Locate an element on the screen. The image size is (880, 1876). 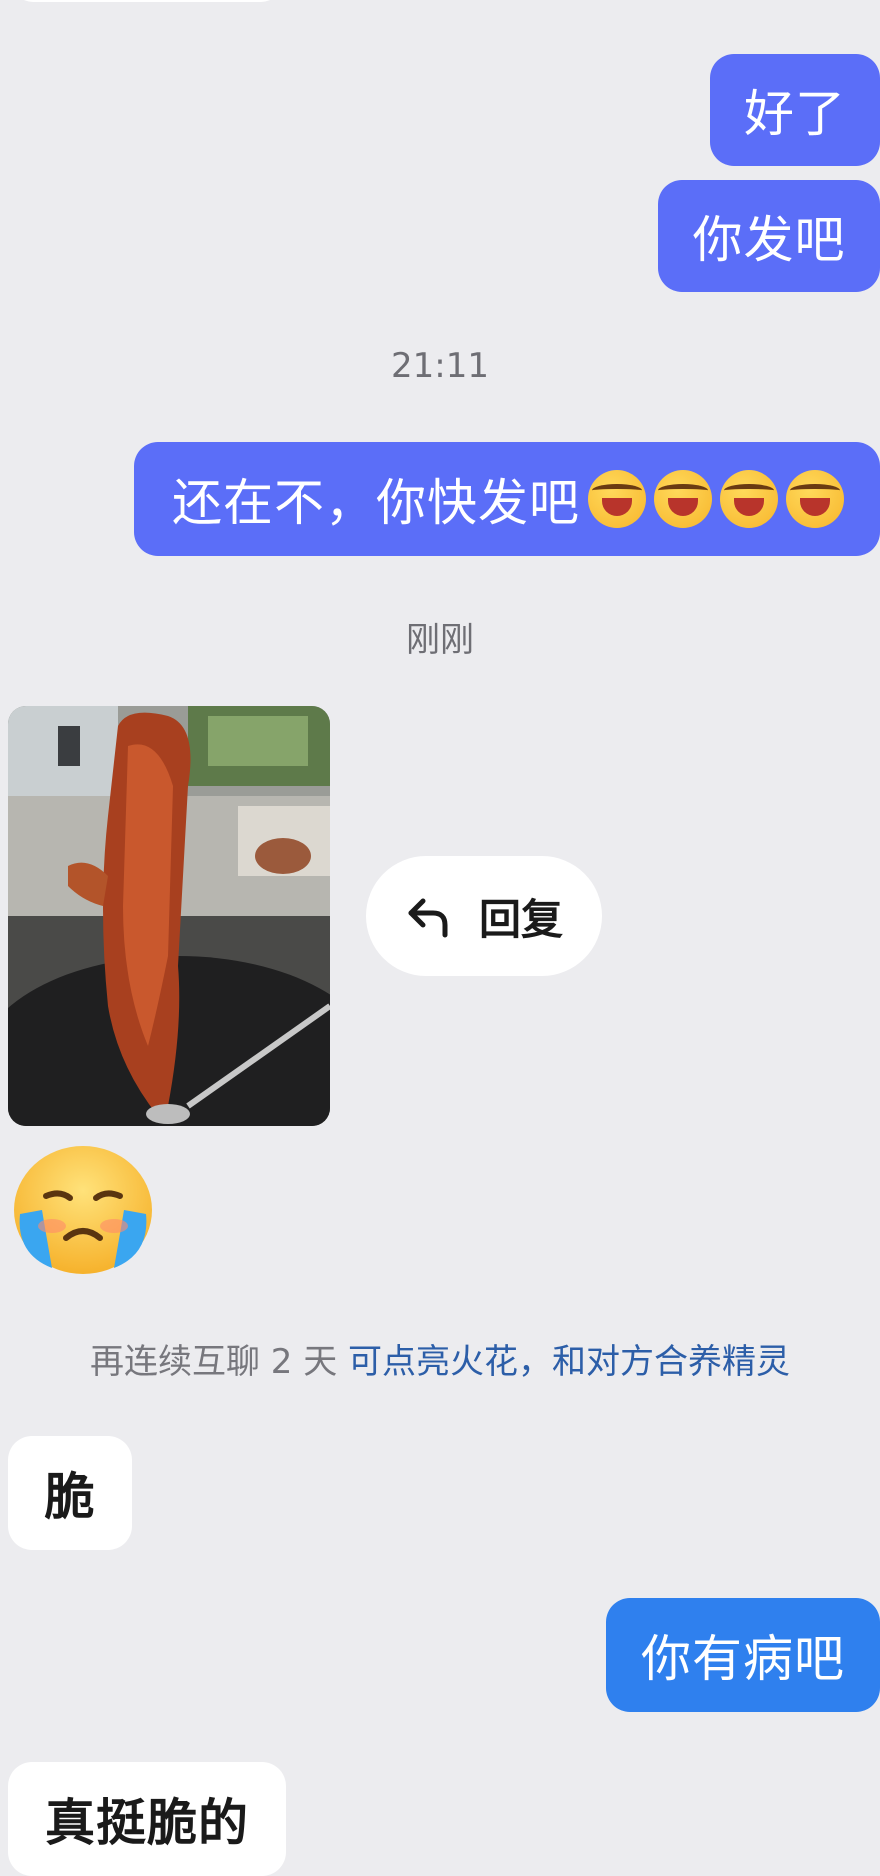
outgoing-message: 还在不，你快发吧 is located at coordinates (507, 499).